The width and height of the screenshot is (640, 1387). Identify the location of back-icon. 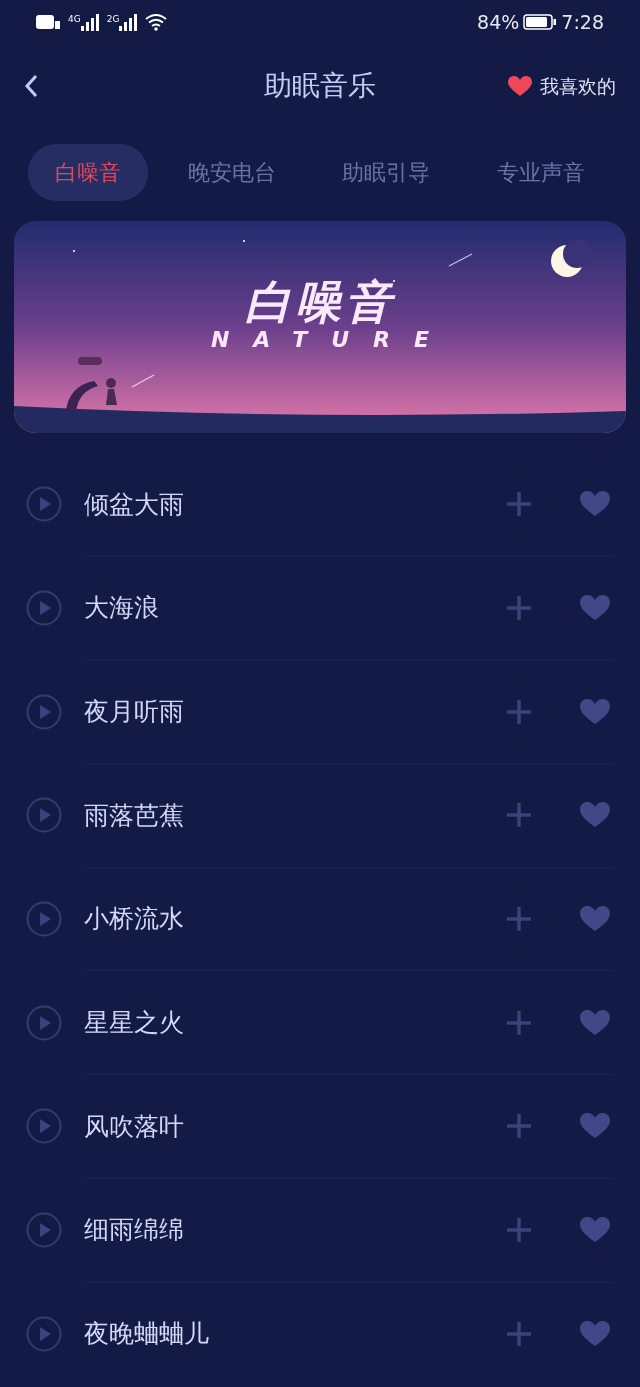
(31, 86).